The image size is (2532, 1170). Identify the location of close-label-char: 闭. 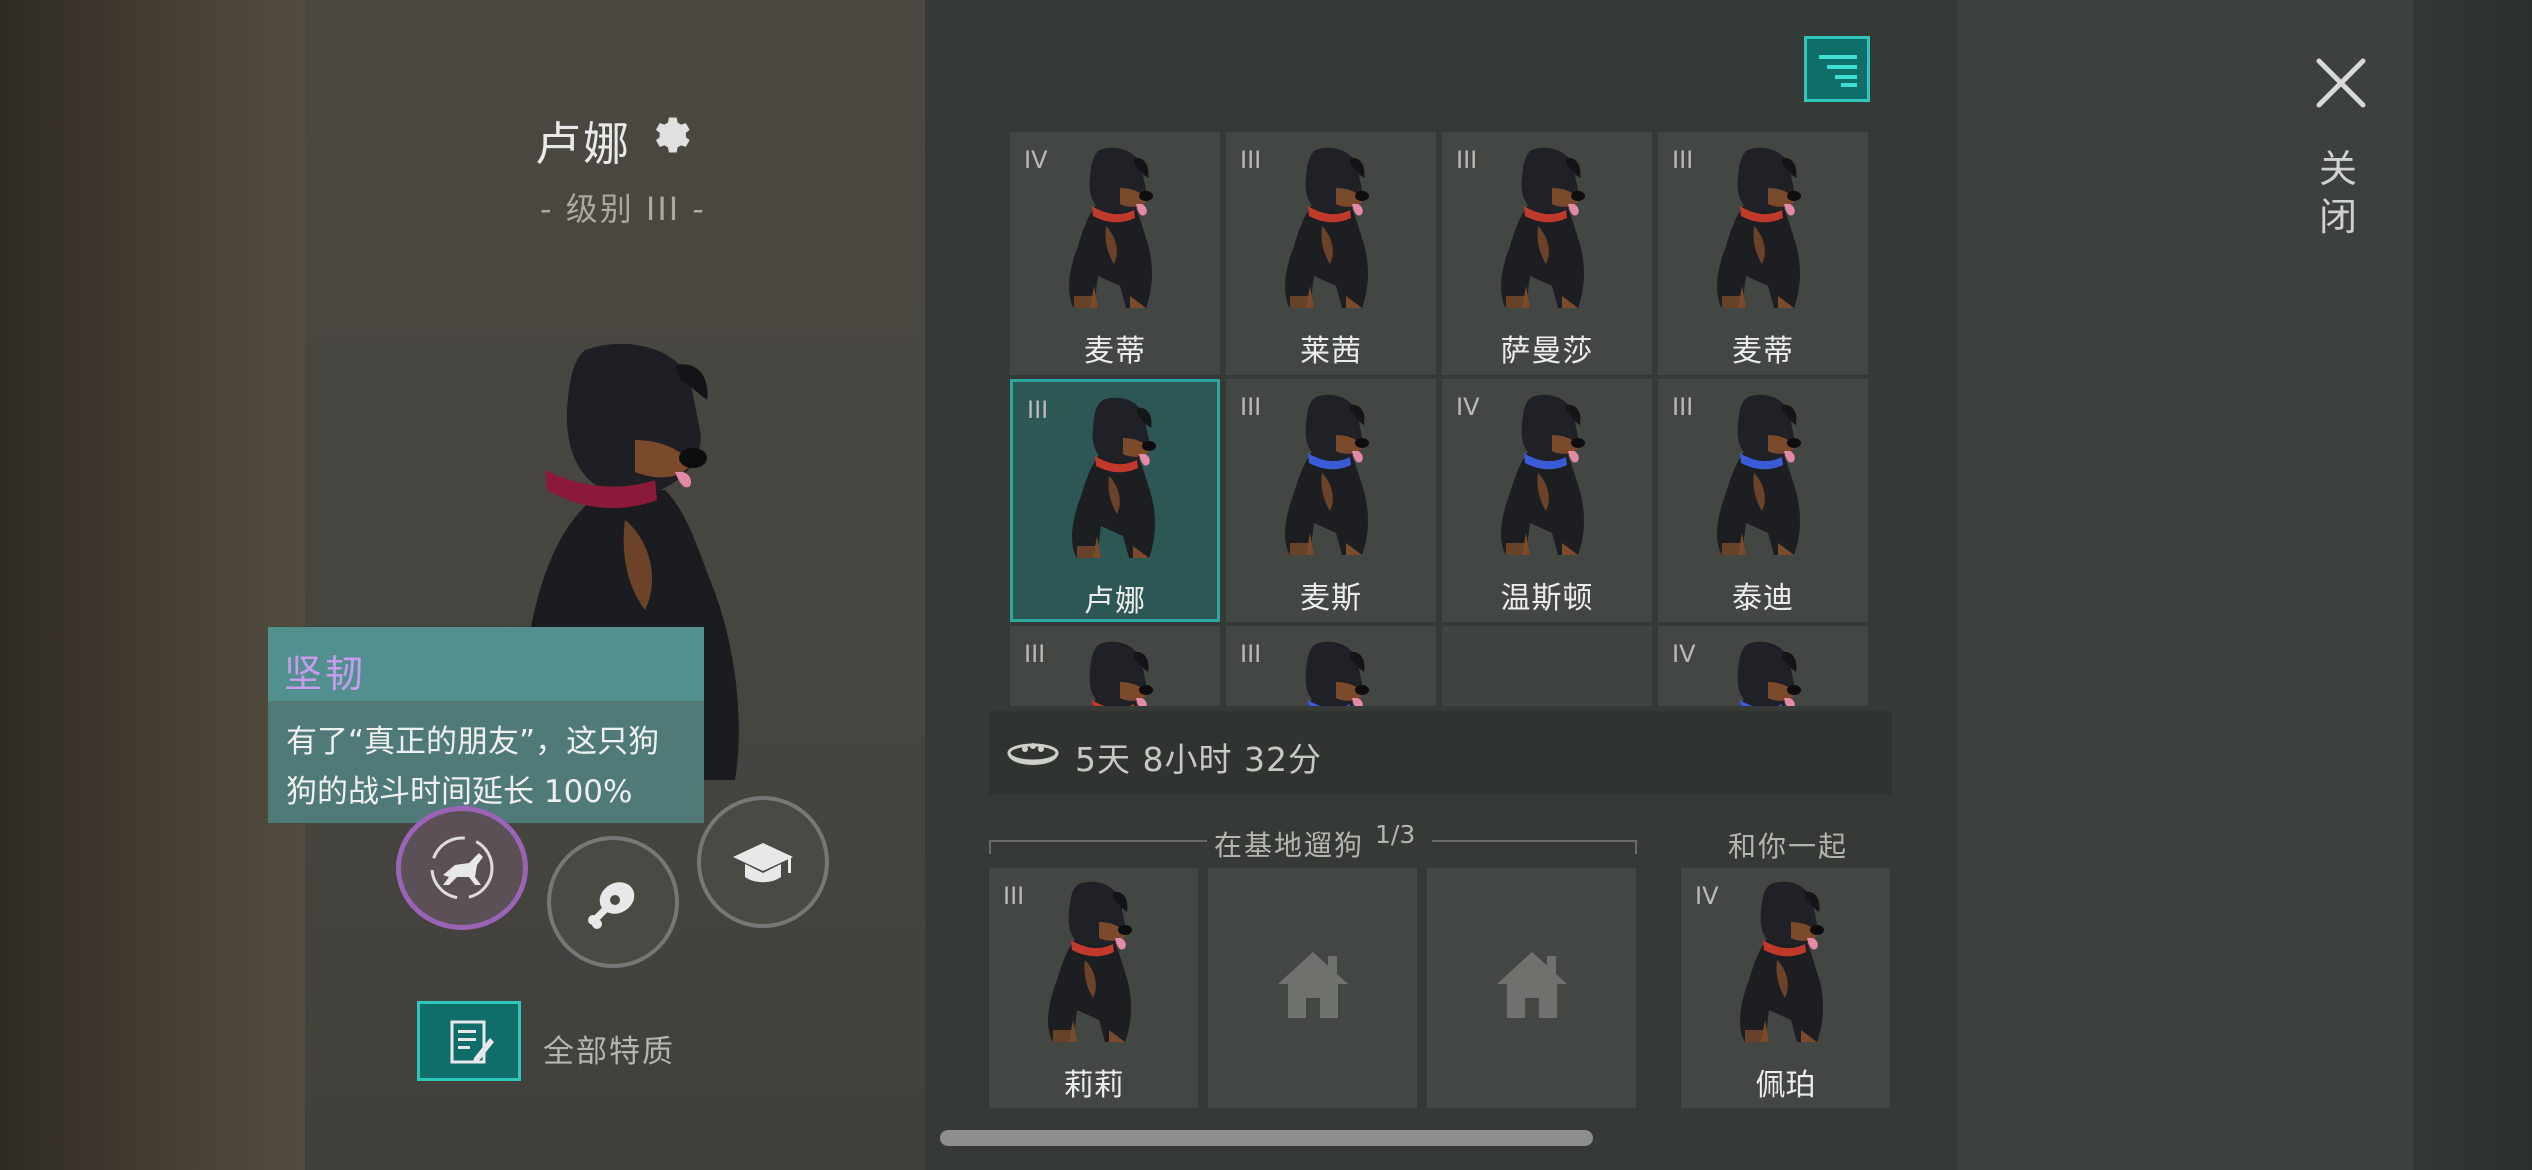
(2337, 217).